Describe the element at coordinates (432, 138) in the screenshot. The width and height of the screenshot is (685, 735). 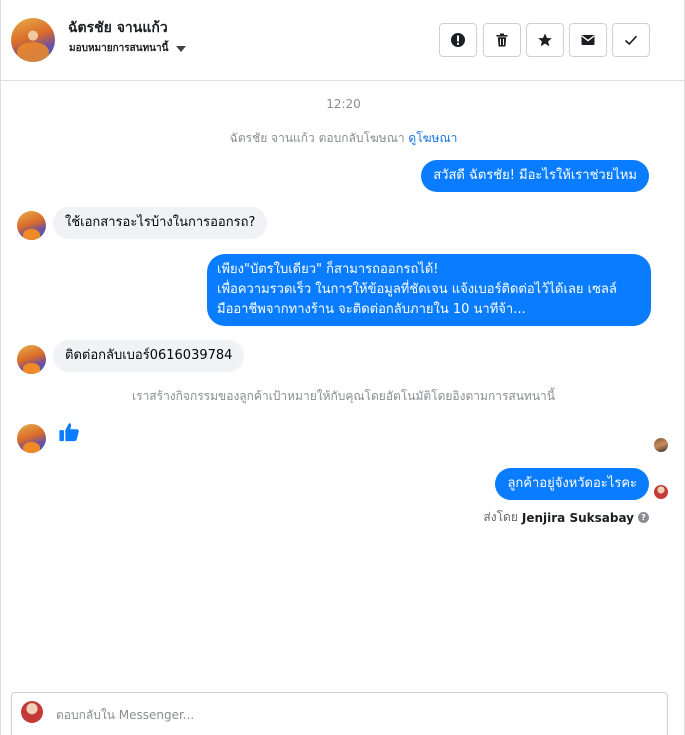
I see `view-ad-link: ดูโฆษณา` at that location.